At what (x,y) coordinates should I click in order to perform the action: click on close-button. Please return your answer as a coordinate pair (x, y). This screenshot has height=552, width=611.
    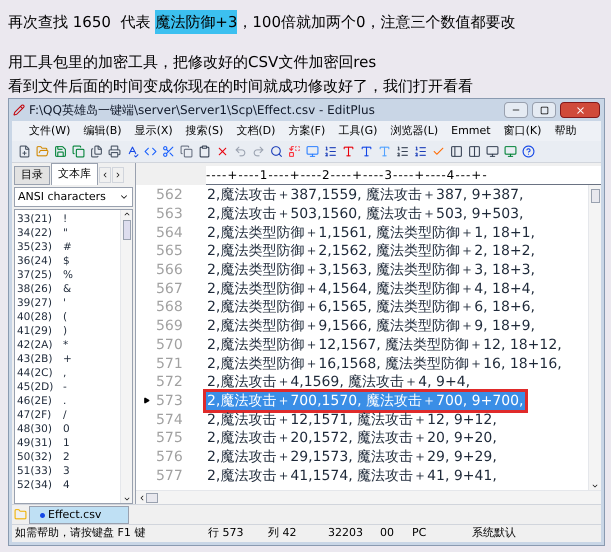
    Looking at the image, I should click on (580, 110).